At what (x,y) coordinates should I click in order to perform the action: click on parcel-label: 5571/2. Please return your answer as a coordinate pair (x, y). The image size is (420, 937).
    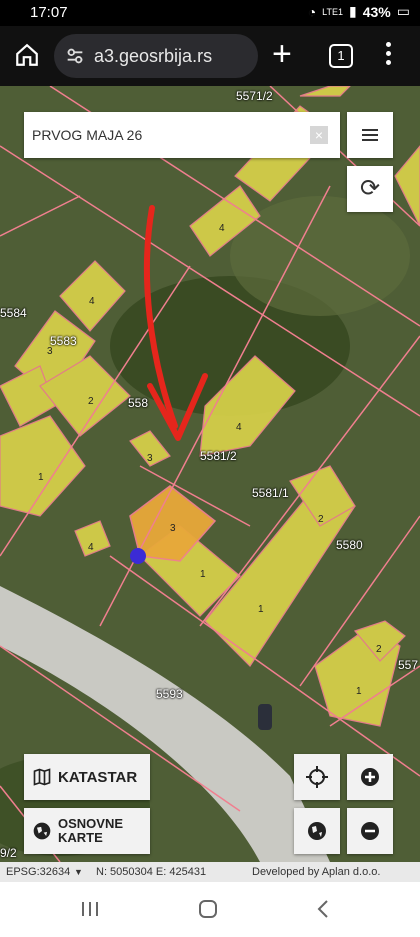
    Looking at the image, I should click on (254, 96).